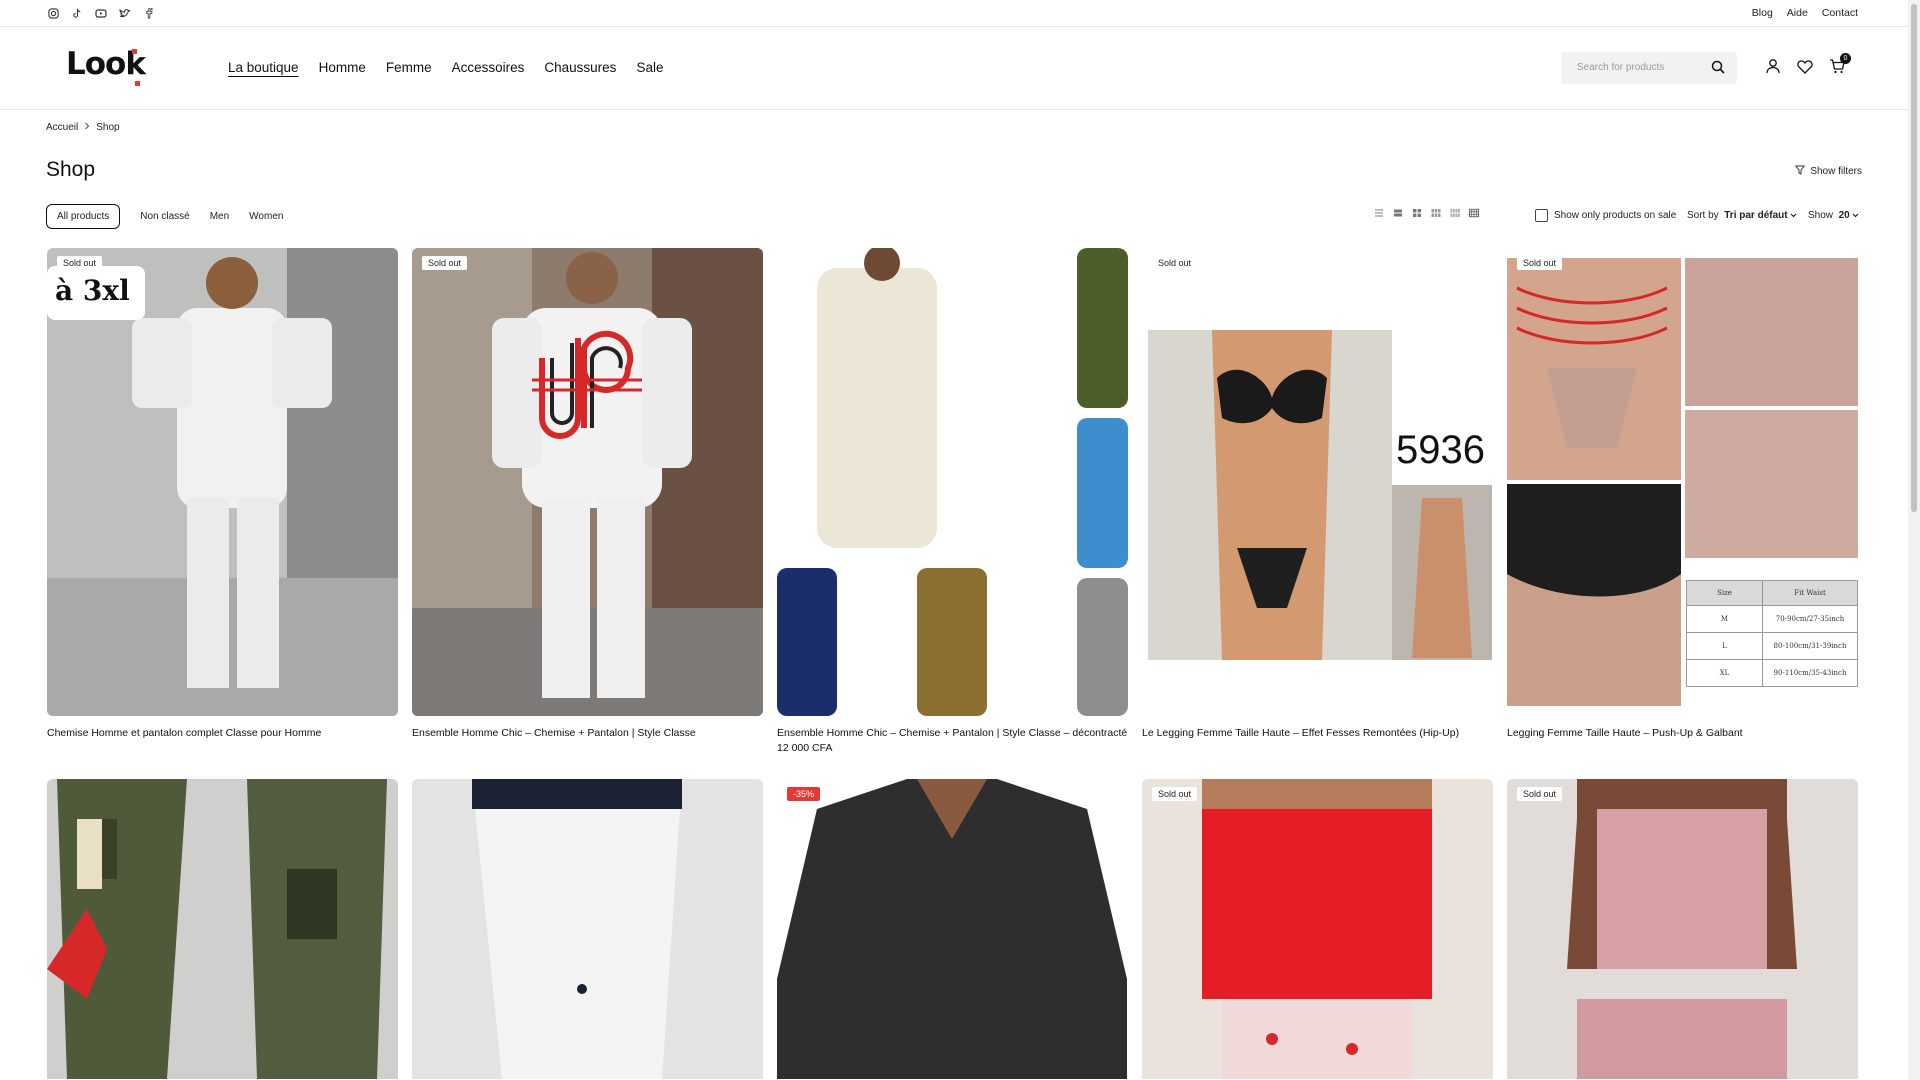 The width and height of the screenshot is (1920, 1080). What do you see at coordinates (1474, 213) in the screenshot?
I see `grid-5-view-icon` at bounding box center [1474, 213].